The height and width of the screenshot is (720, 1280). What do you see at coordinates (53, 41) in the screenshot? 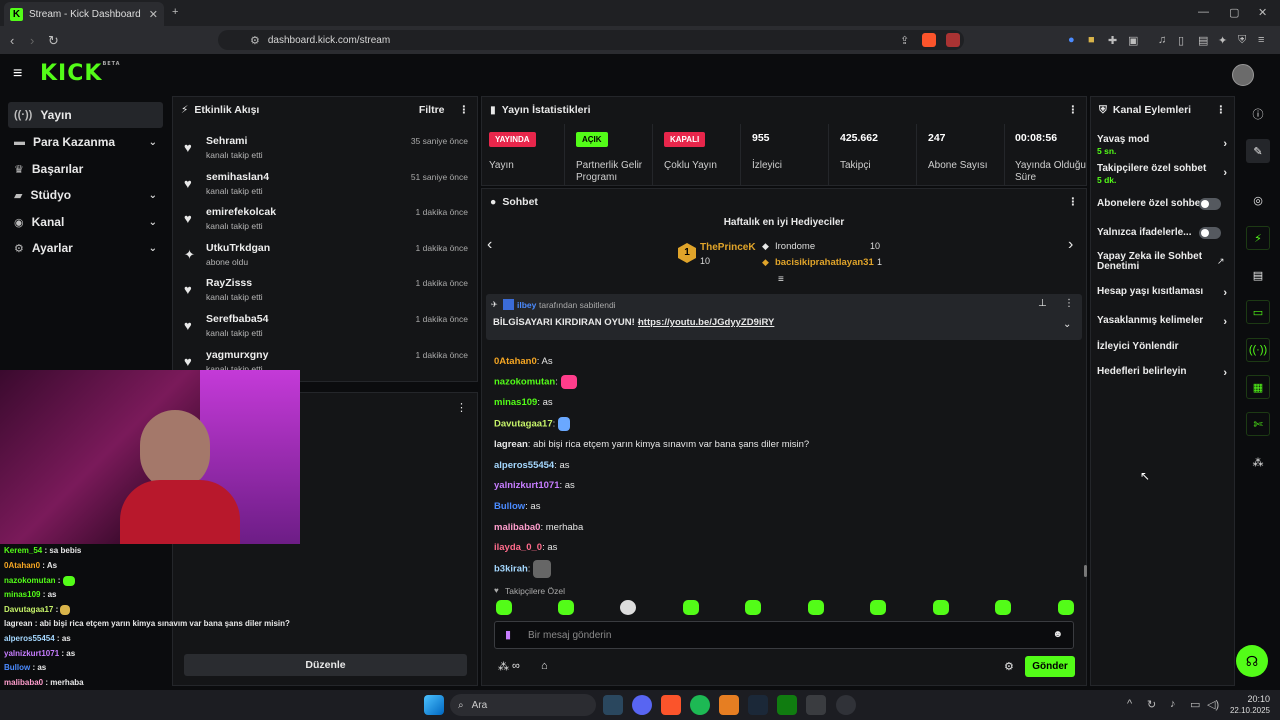
I see `reload-icon: ↻` at bounding box center [53, 41].